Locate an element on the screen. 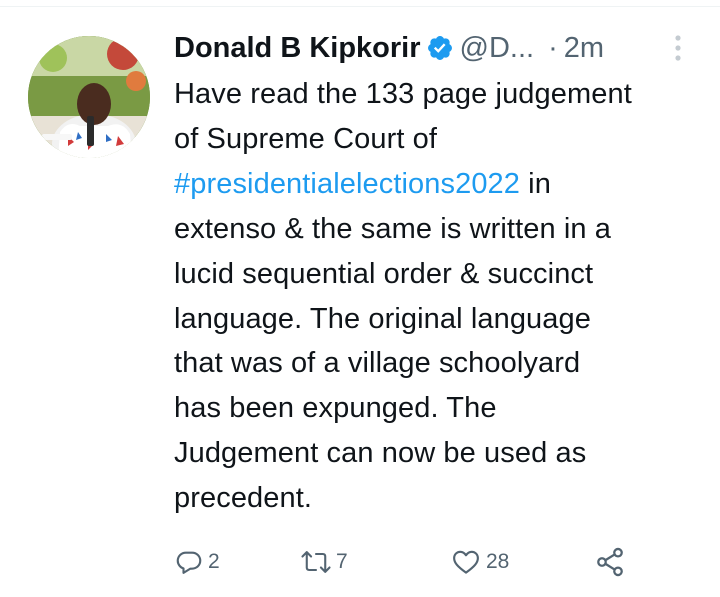 This screenshot has width=720, height=597. tweet-timestamp: 2m is located at coordinates (584, 48).